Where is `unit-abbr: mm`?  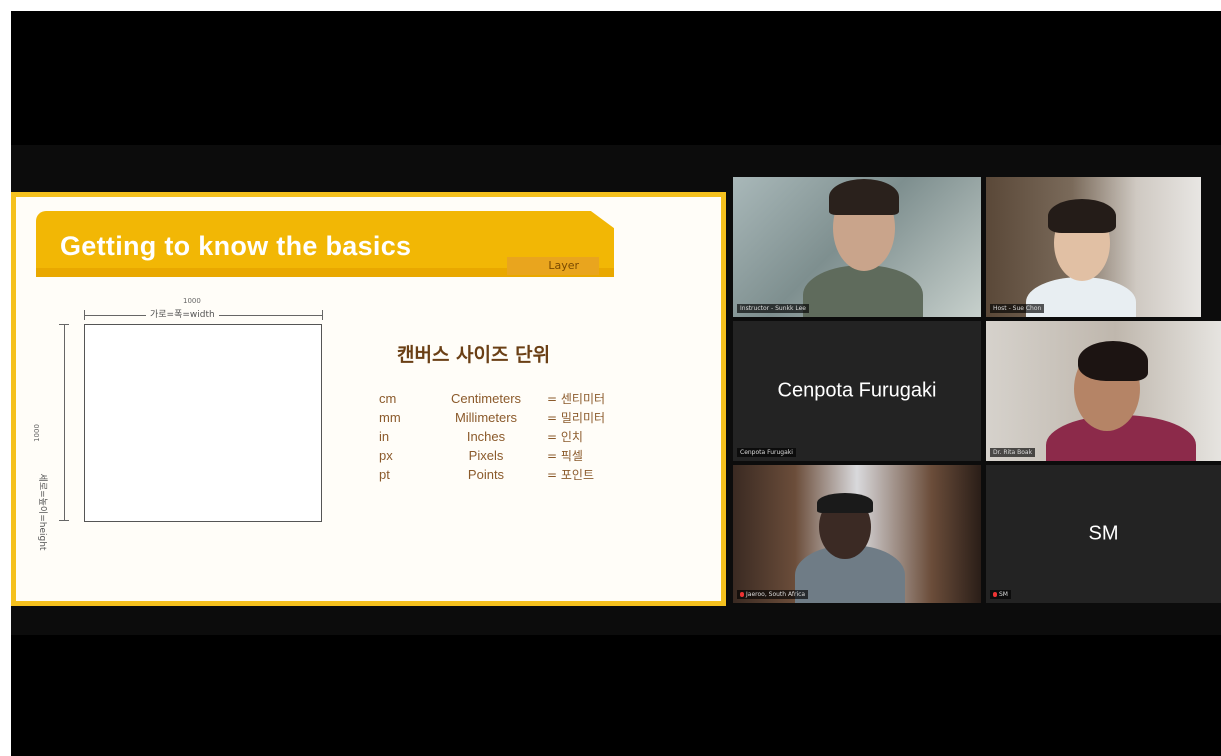
unit-abbr: mm is located at coordinates (390, 417).